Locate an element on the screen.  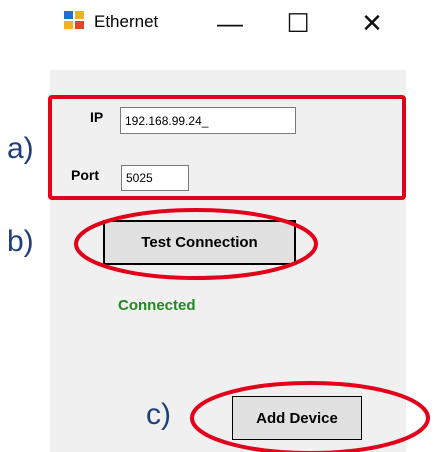
annotation-label-c: c) is located at coordinates (158, 414).